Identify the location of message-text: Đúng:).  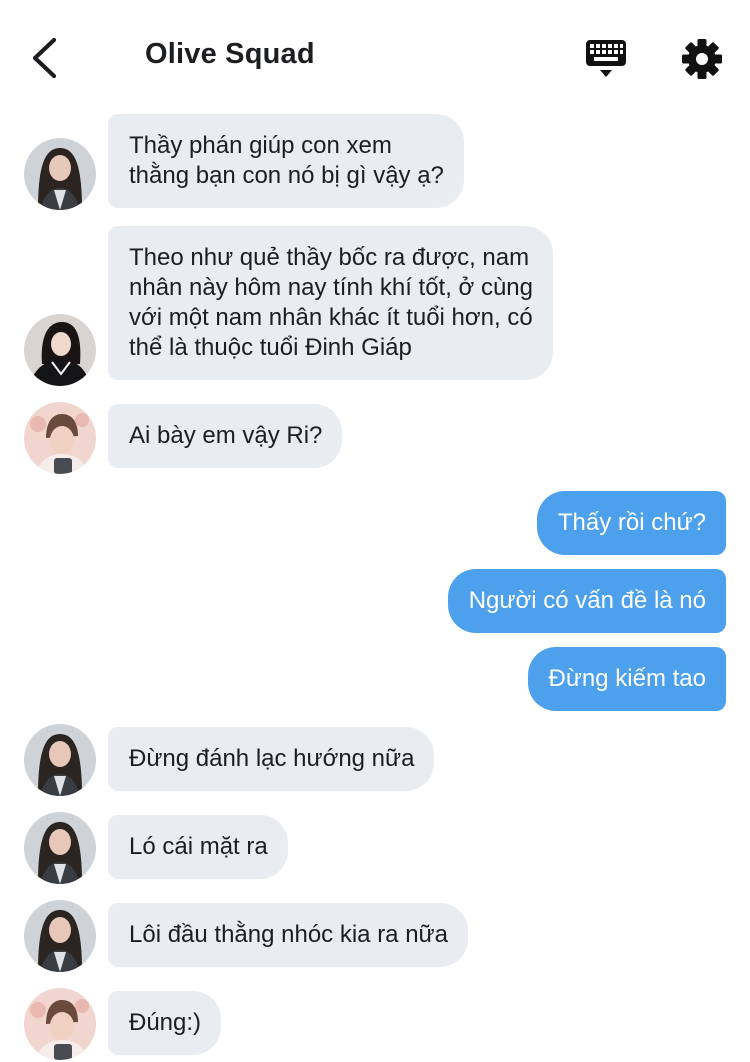
(165, 1022).